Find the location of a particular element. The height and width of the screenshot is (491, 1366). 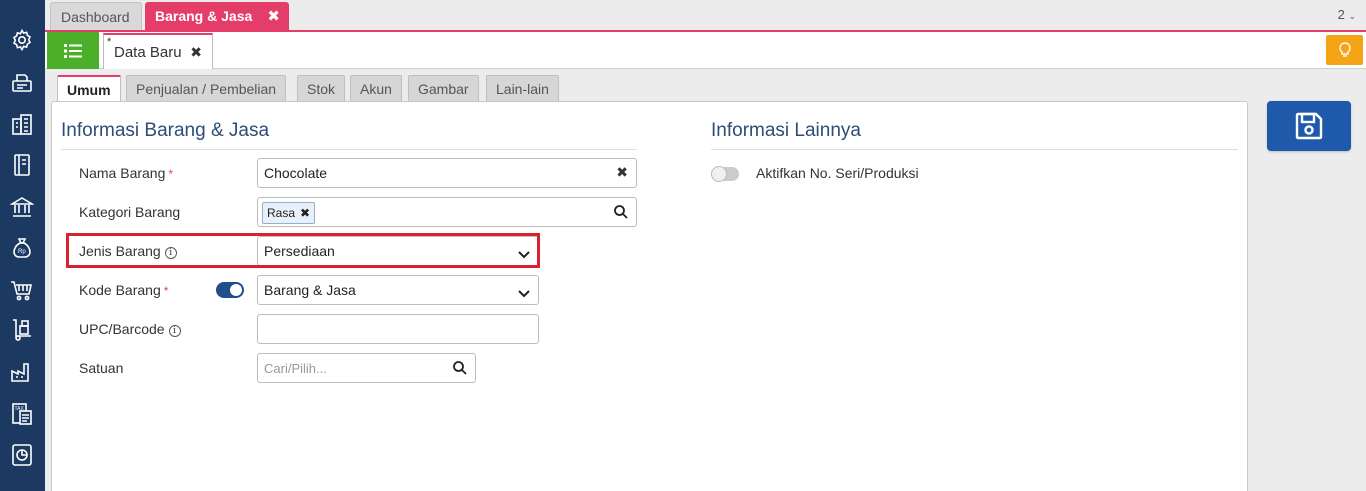

tab-barang-jasa-label: Barang & Jasa is located at coordinates (204, 16).